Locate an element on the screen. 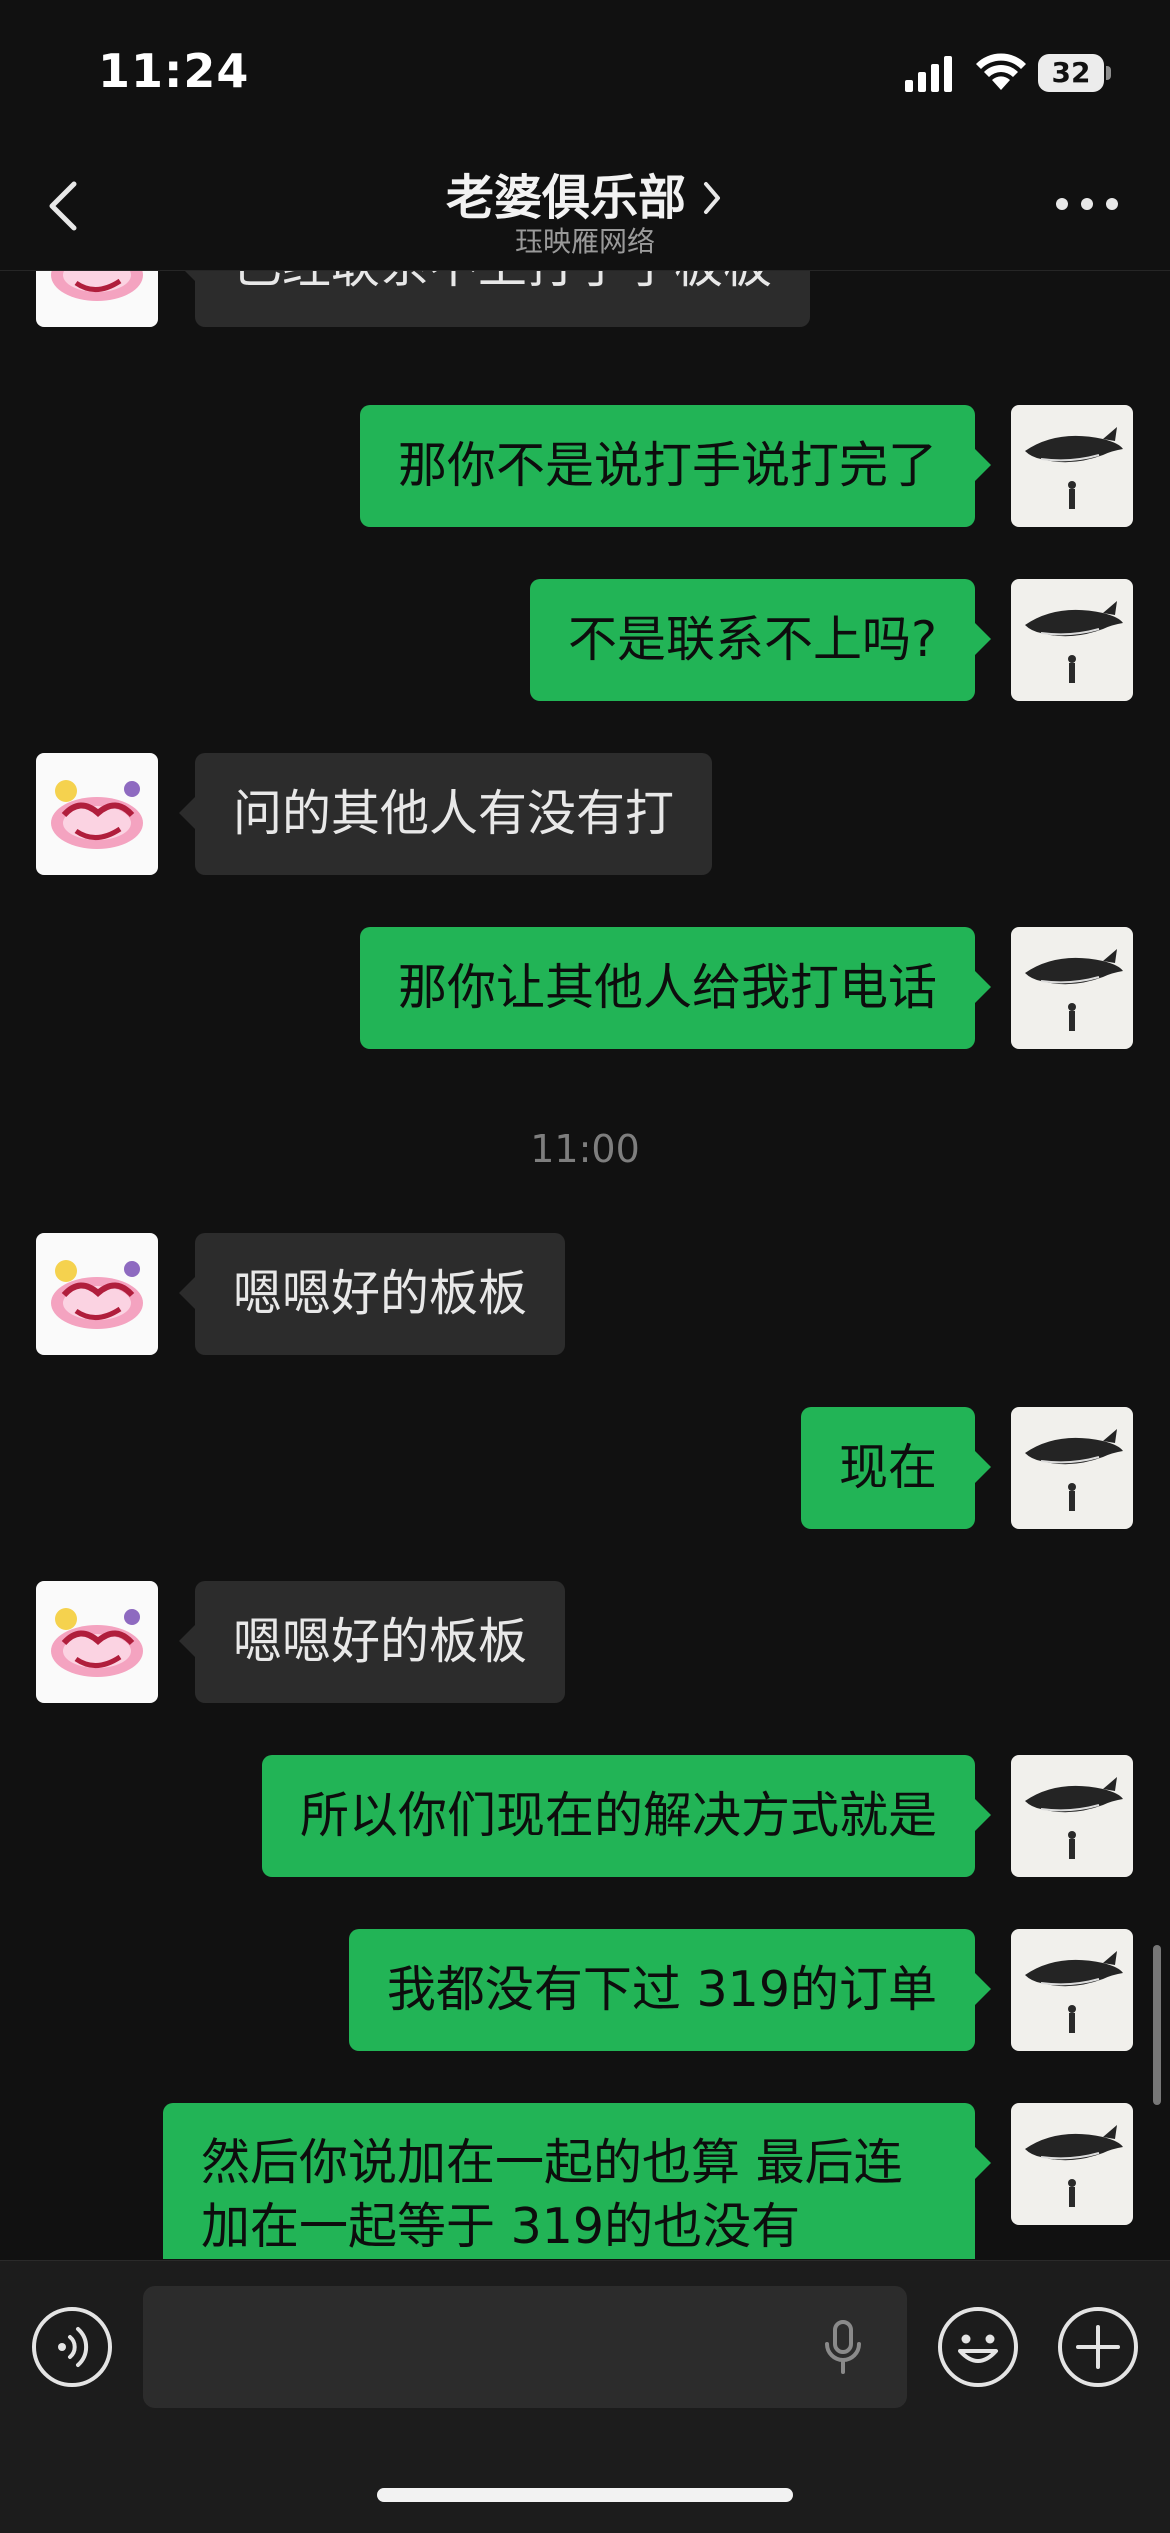  message-row: 不是联系不上吗? is located at coordinates (585, 640).